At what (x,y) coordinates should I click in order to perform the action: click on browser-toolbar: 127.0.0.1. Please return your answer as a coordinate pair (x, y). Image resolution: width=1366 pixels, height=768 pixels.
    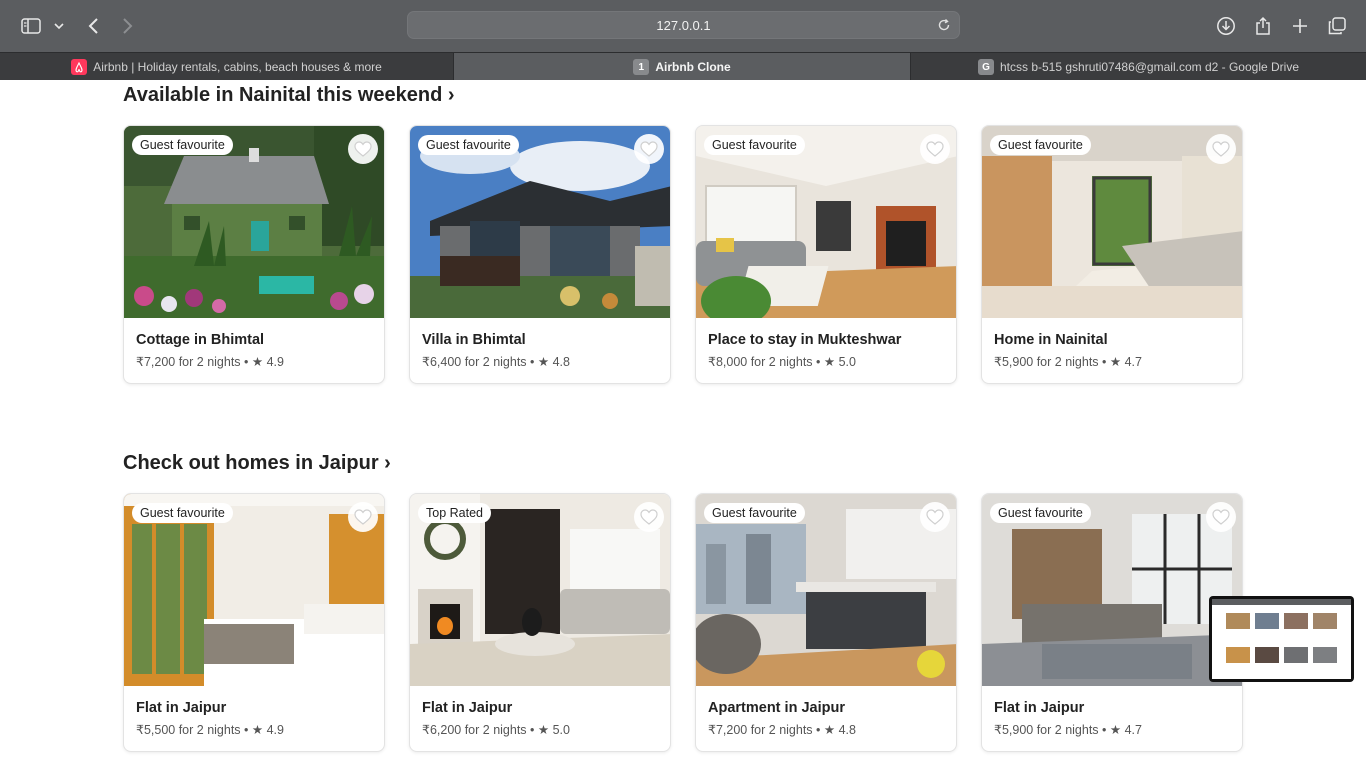
    Looking at the image, I should click on (683, 26).